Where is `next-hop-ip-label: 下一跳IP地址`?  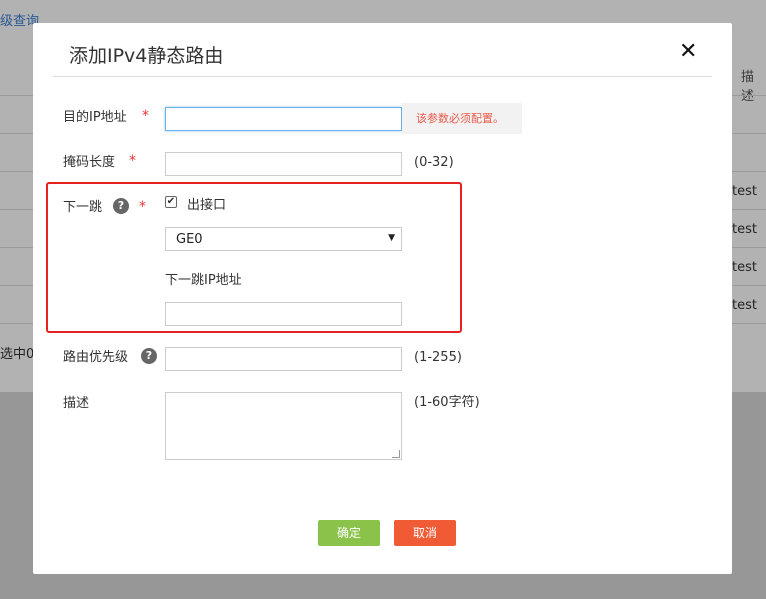
next-hop-ip-label: 下一跳IP地址 is located at coordinates (203, 280).